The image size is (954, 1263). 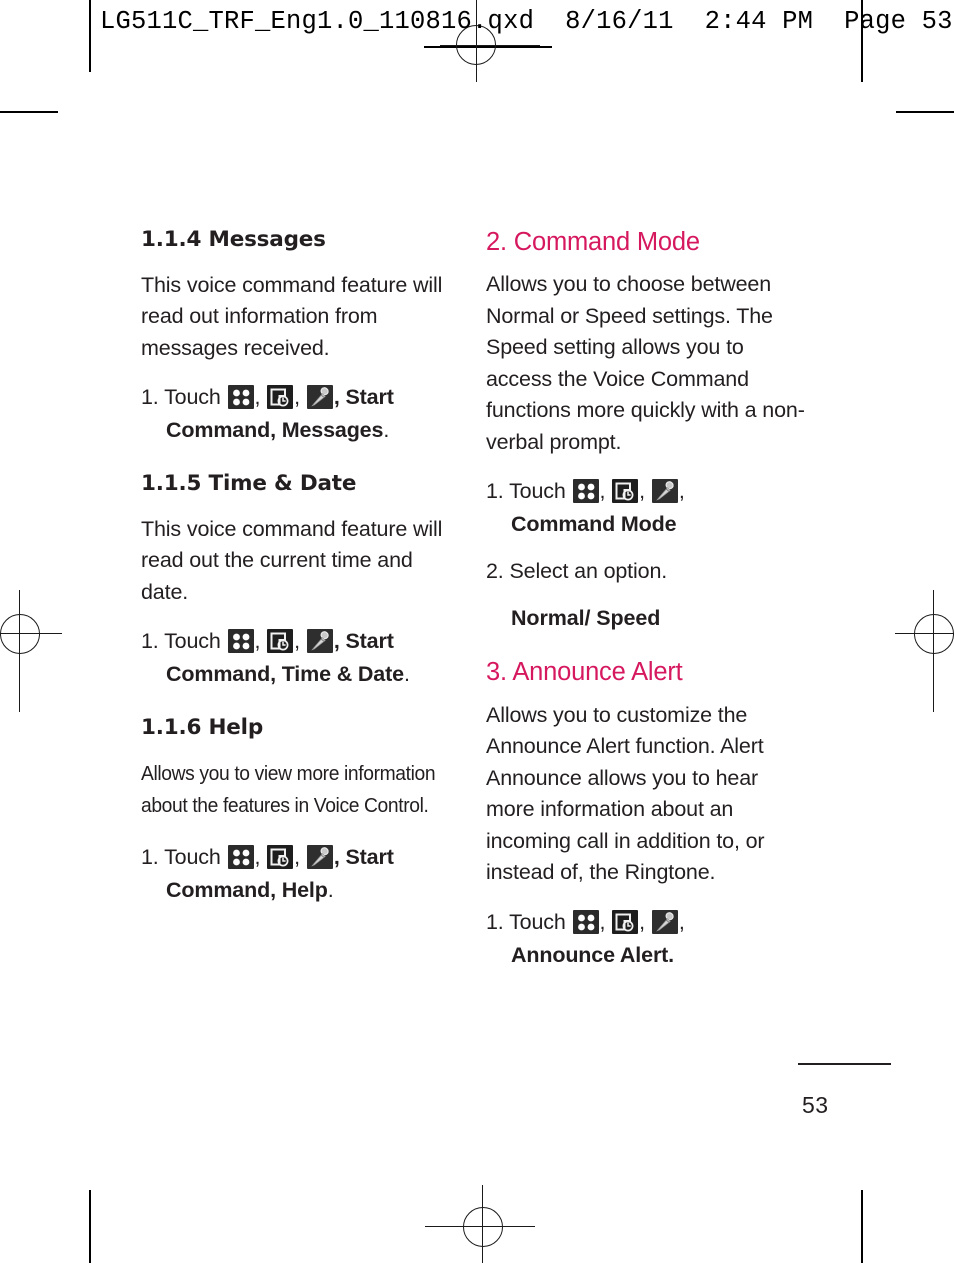 What do you see at coordinates (363, 397) in the screenshot?
I see `step-tail-messages: , Start` at bounding box center [363, 397].